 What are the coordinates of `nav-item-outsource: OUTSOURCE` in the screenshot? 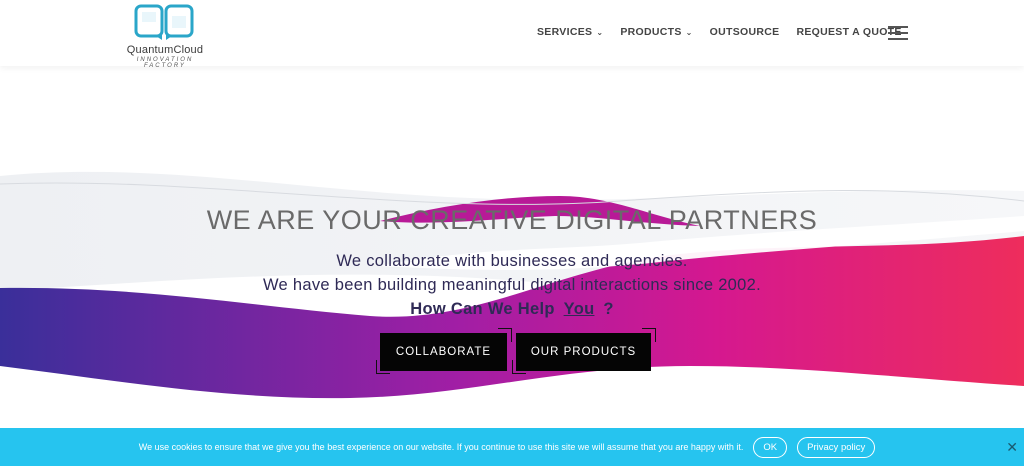 It's located at (745, 32).